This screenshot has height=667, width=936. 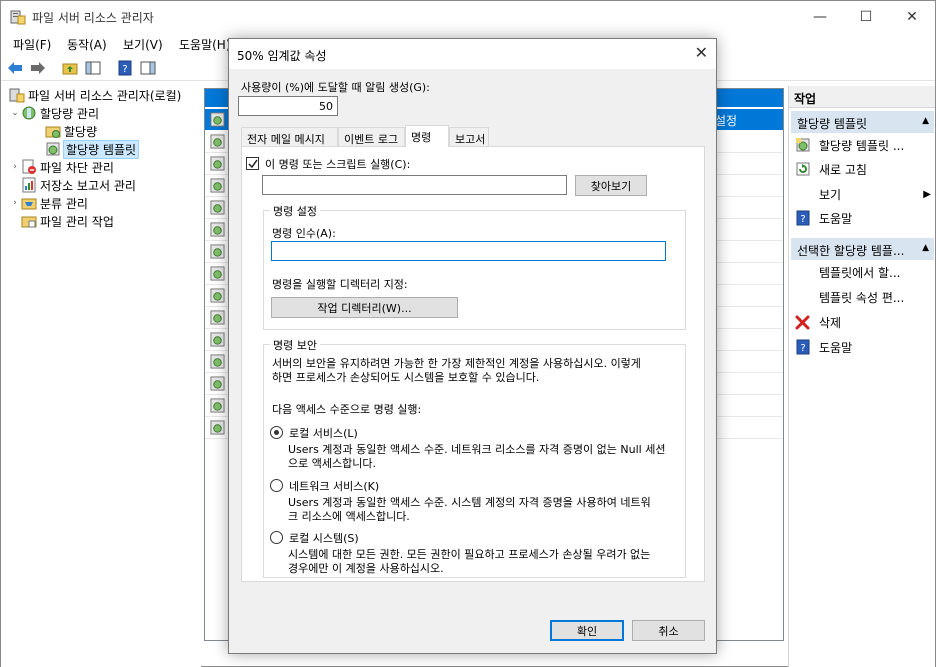 I want to click on browse-button: 찾아보기, so click(x=611, y=185).